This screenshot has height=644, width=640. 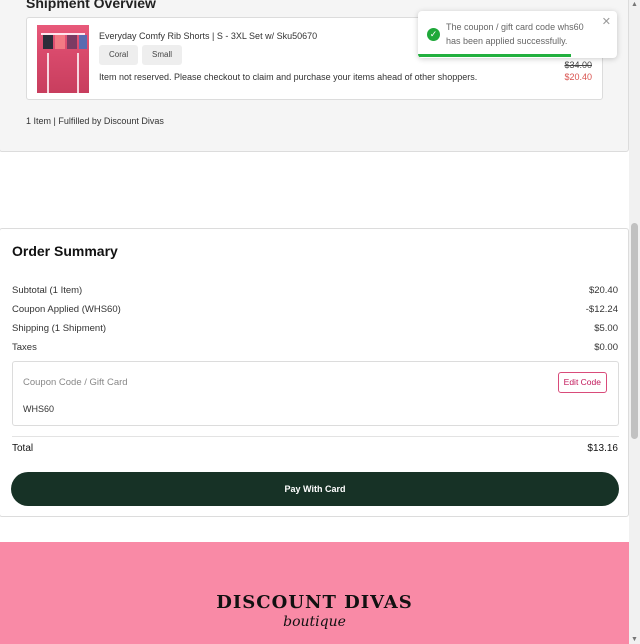 I want to click on scroll-up-icon: ▲, so click(x=634, y=4).